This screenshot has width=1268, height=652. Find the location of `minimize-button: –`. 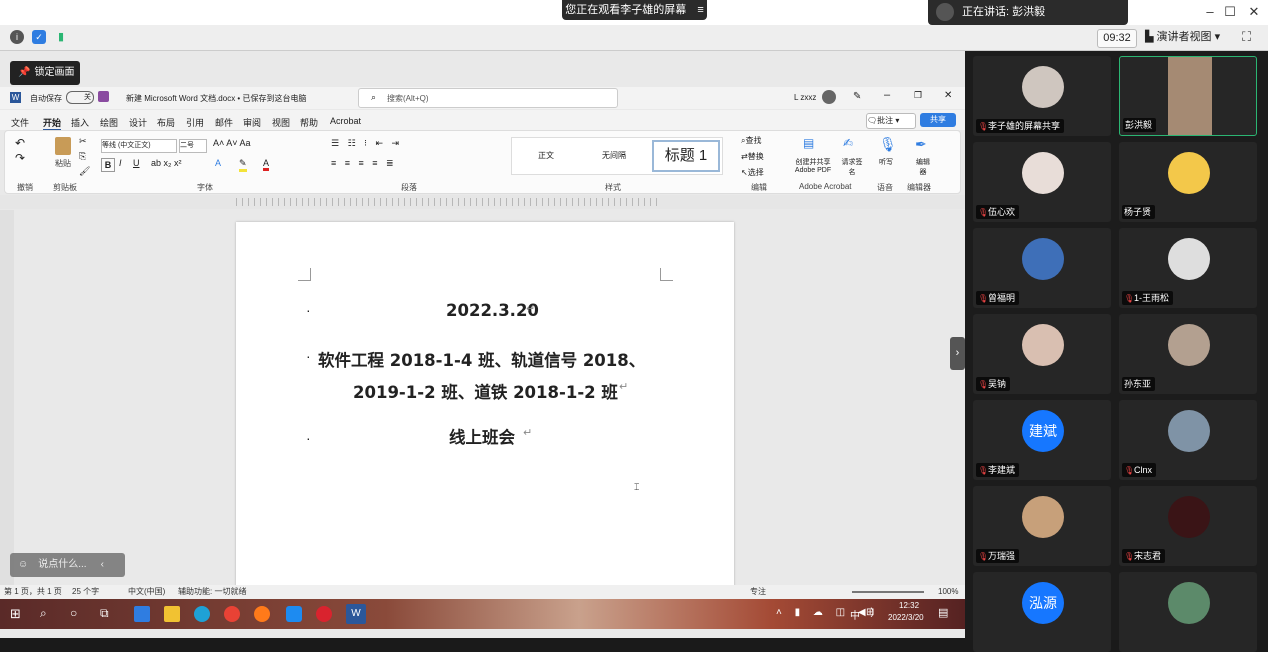

minimize-button: – is located at coordinates (1210, 12).